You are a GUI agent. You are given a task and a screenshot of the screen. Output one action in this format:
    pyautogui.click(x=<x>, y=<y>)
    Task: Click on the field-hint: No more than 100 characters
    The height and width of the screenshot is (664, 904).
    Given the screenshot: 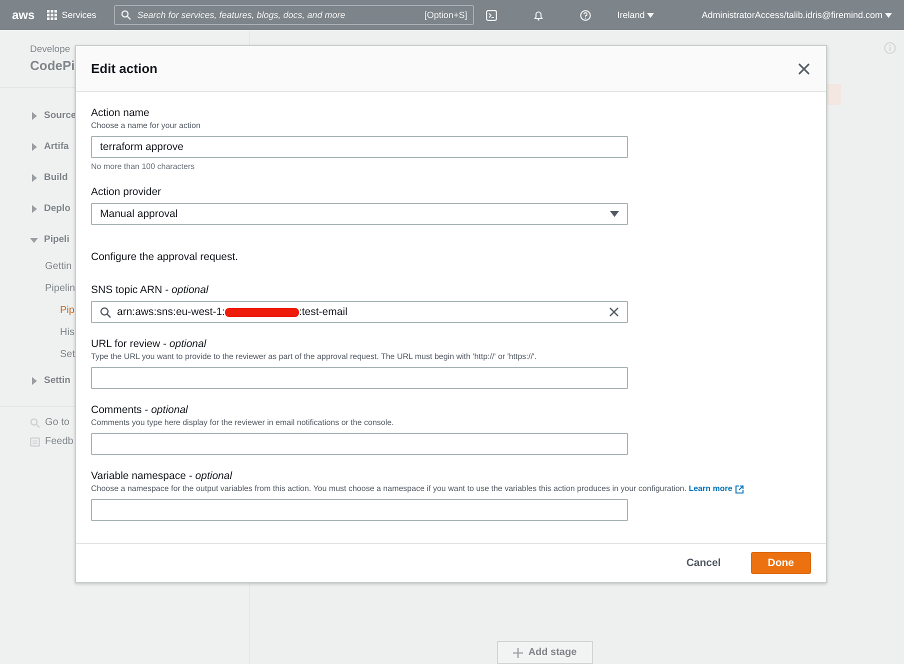 What is the action you would take?
    pyautogui.click(x=143, y=166)
    